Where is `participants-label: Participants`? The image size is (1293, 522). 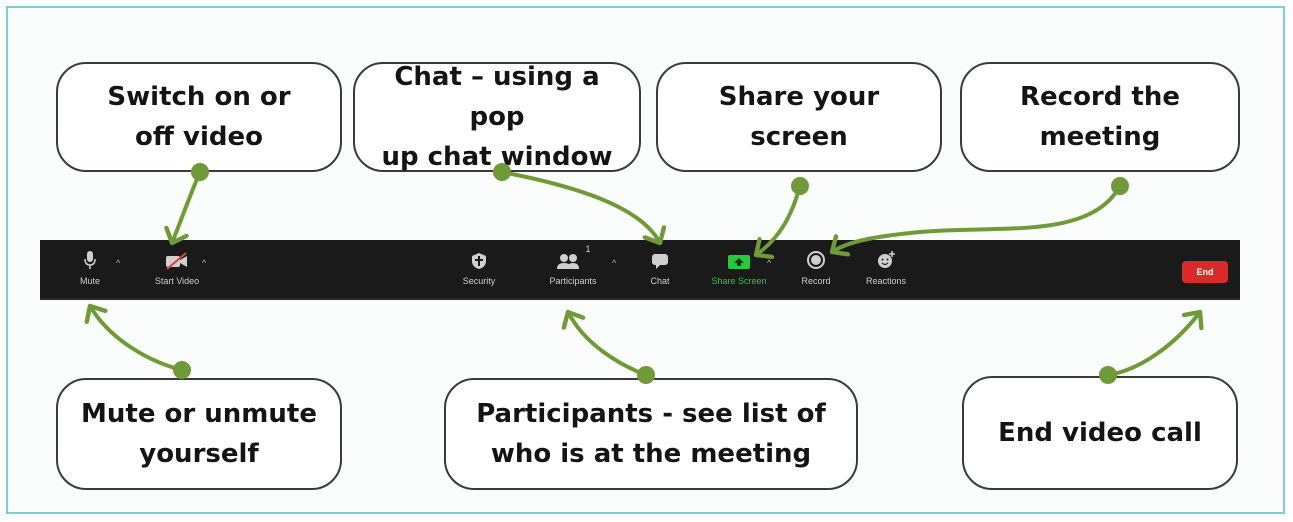 participants-label: Participants is located at coordinates (573, 281).